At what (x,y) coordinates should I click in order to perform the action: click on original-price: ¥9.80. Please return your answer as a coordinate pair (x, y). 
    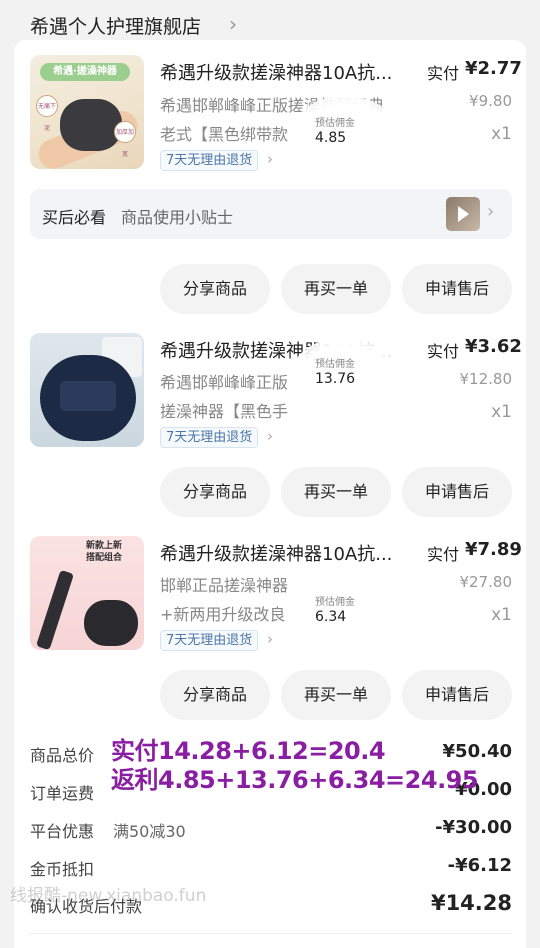
    Looking at the image, I should click on (490, 101).